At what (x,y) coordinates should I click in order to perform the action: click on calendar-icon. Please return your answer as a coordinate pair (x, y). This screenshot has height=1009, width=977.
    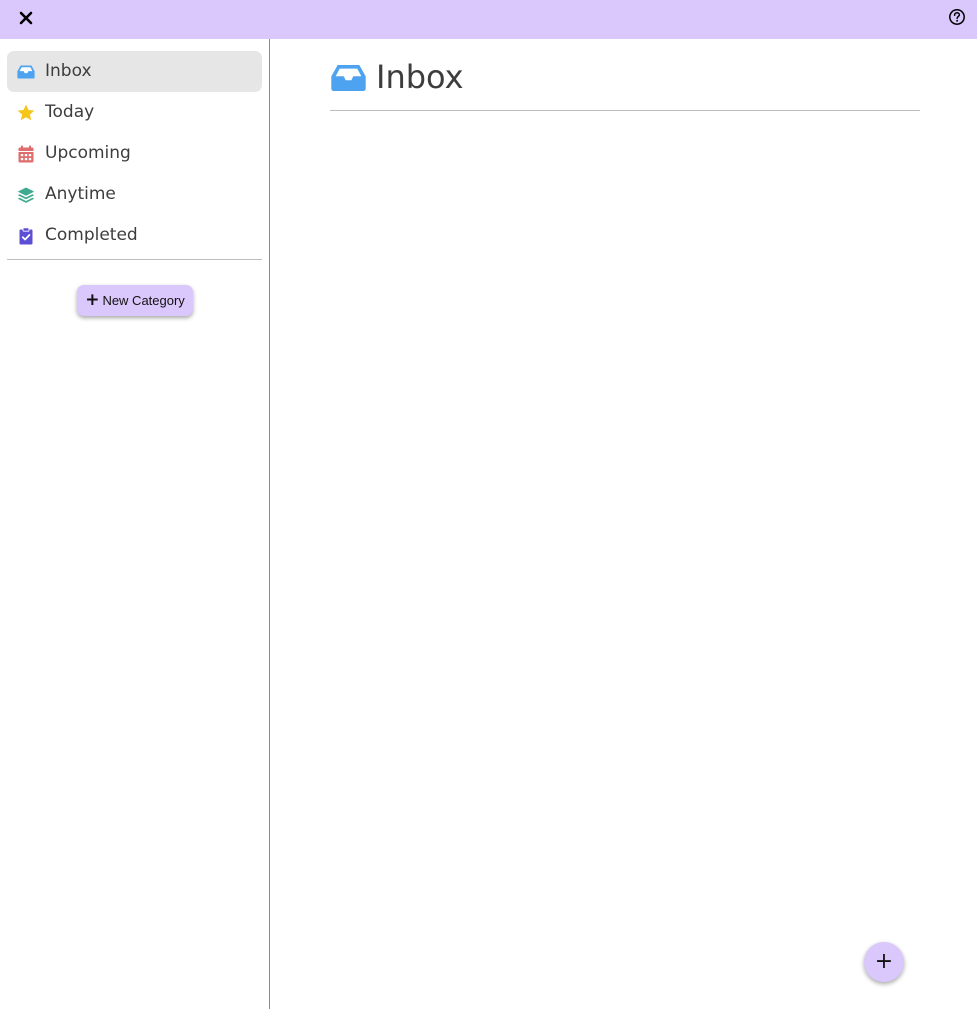
    Looking at the image, I should click on (26, 154).